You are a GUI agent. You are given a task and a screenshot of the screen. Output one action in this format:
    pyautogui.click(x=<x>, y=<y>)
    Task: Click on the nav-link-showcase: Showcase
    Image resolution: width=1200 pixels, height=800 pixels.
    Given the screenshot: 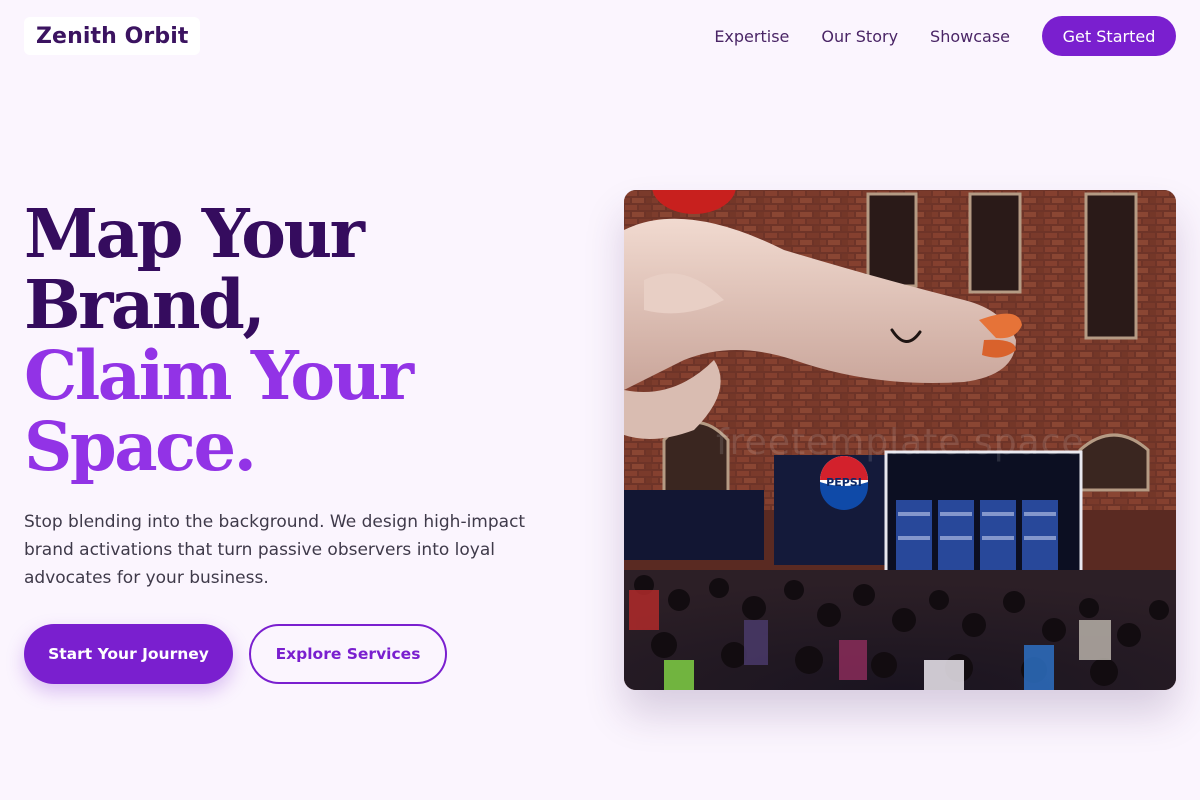 What is the action you would take?
    pyautogui.click(x=970, y=36)
    